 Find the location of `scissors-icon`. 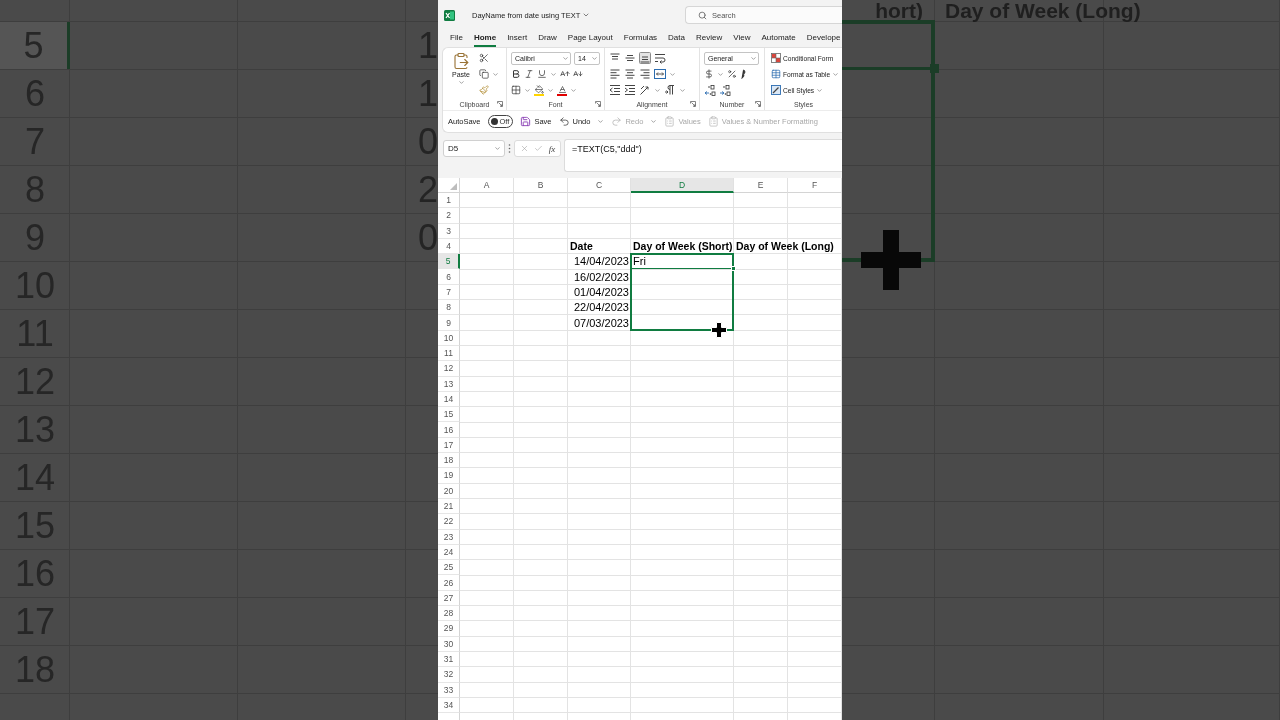

scissors-icon is located at coordinates (484, 58).